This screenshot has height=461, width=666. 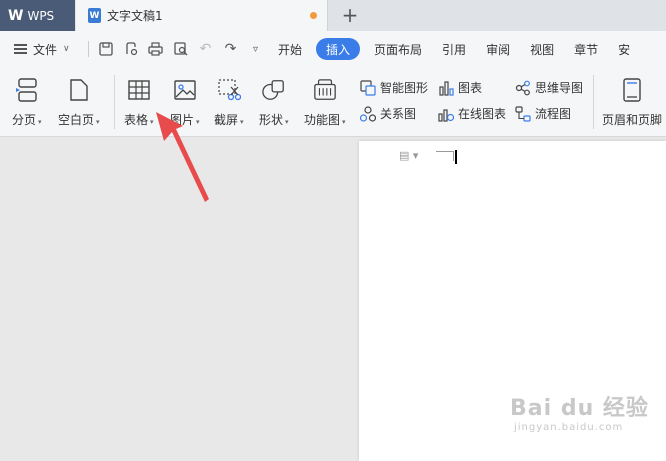 What do you see at coordinates (454, 49) in the screenshot?
I see `tab-references: 引用` at bounding box center [454, 49].